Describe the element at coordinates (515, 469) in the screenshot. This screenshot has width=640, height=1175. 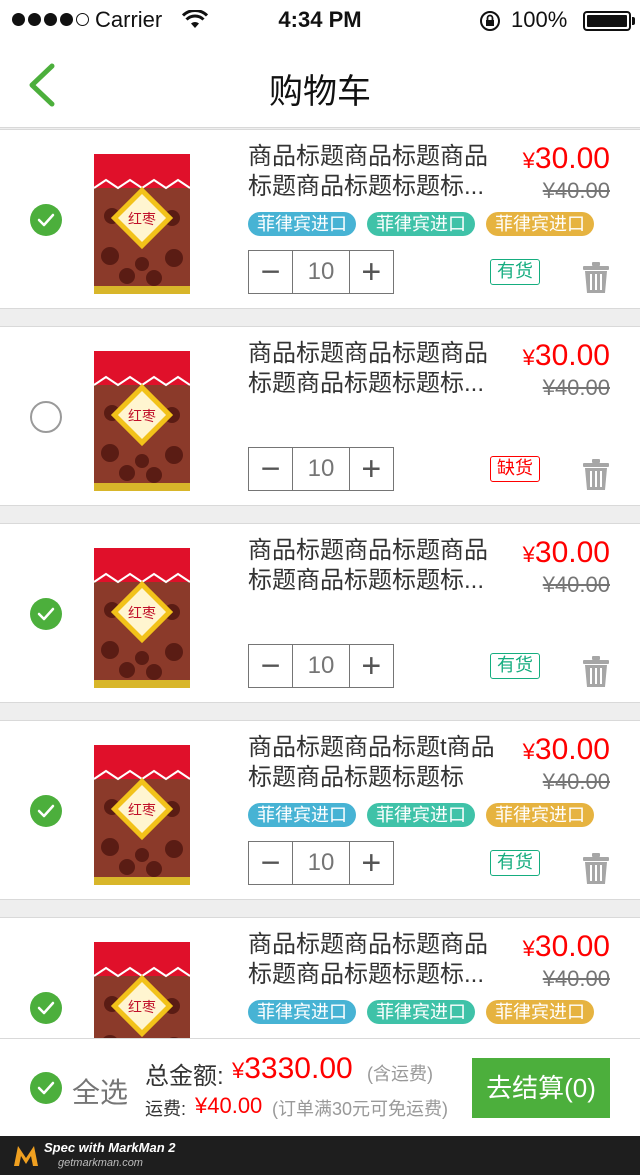
I see `out-of-stock-badge: 缺货` at that location.